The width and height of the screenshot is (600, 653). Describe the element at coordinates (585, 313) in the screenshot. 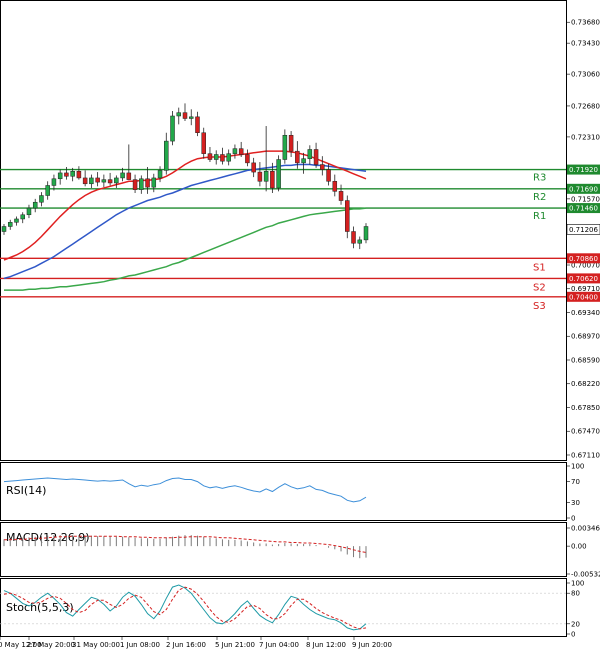

I see `price-tick-label: 0.69340` at that location.